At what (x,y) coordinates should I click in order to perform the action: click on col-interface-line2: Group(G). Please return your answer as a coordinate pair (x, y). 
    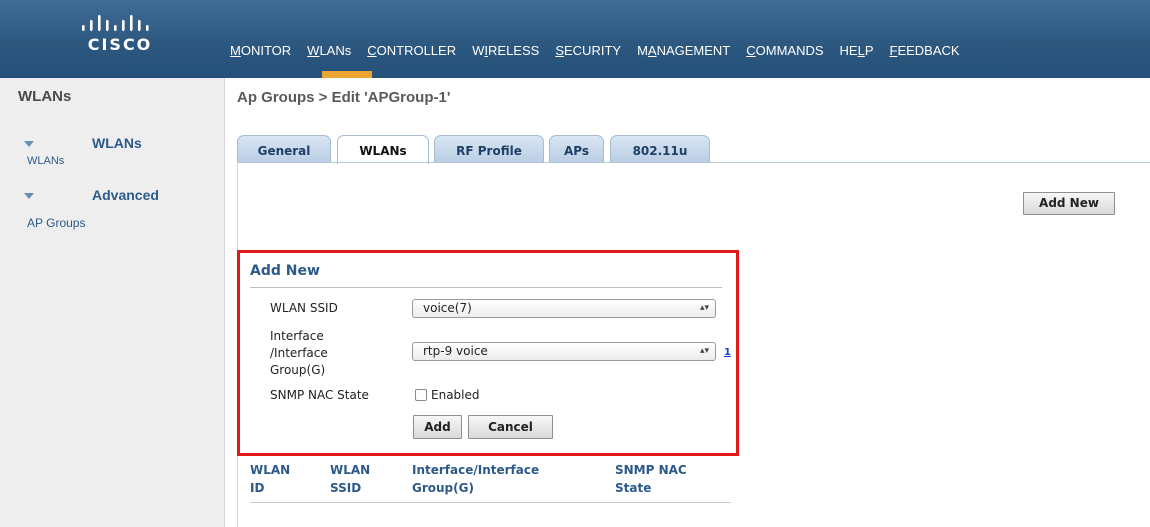
    Looking at the image, I should click on (443, 488).